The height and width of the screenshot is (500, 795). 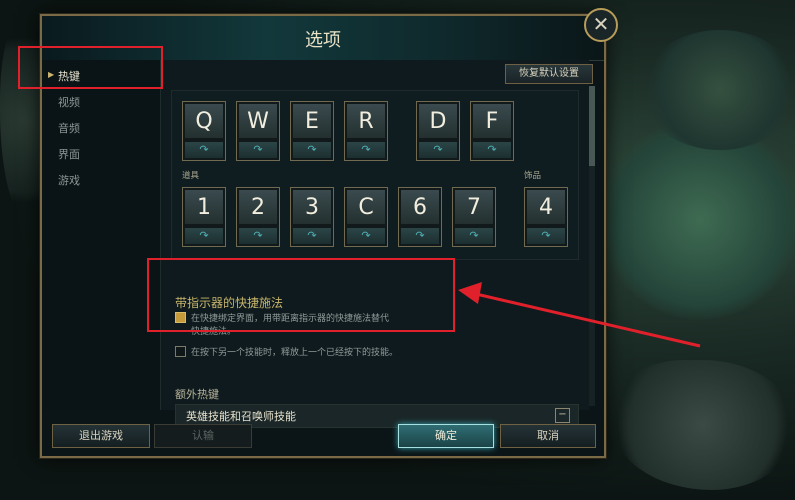 I want to click on annotation-arrow, so click(x=579, y=315).